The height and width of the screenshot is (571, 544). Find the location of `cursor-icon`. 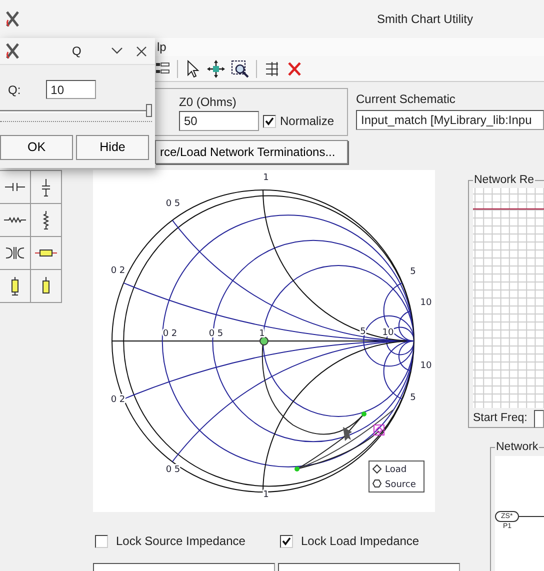

cursor-icon is located at coordinates (347, 434).